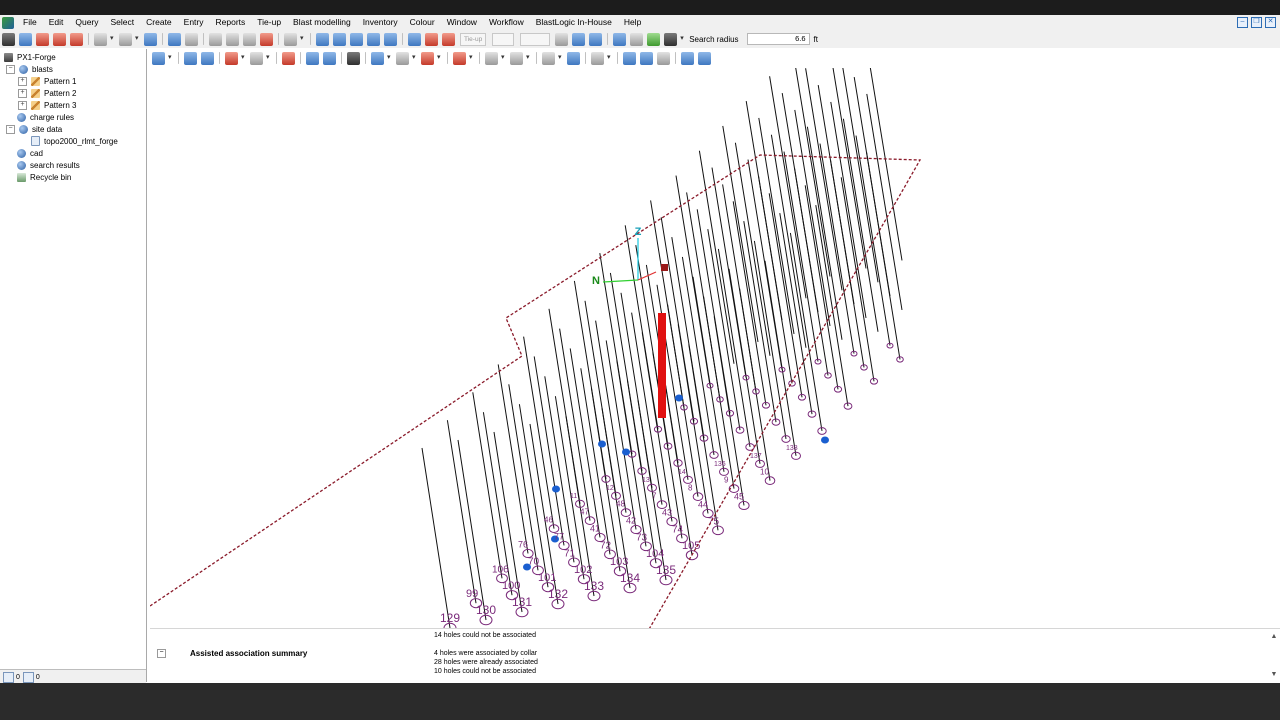  Describe the element at coordinates (150, 39) in the screenshot. I see `grid-select-icon` at that location.